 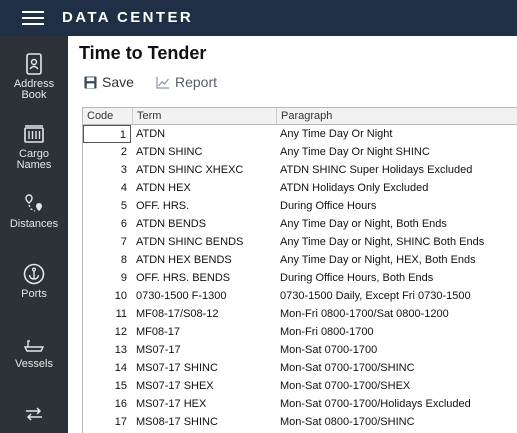 I want to click on app-title: DATA CENTER, so click(x=128, y=17).